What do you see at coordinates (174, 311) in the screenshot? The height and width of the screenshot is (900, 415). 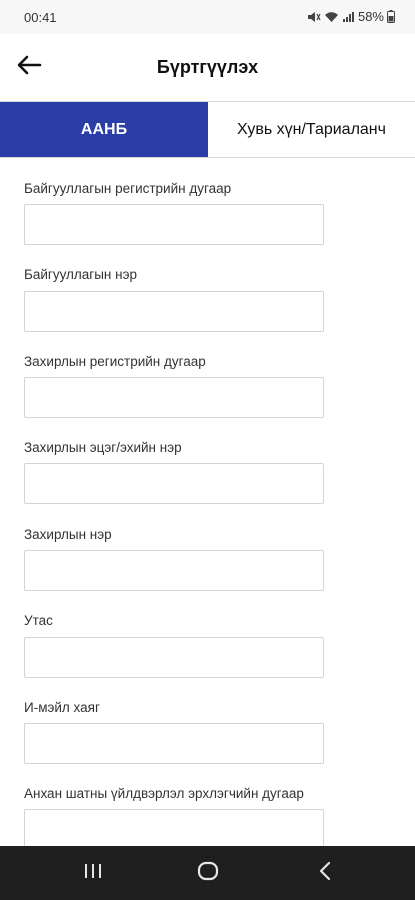 I see `org-name-input` at bounding box center [174, 311].